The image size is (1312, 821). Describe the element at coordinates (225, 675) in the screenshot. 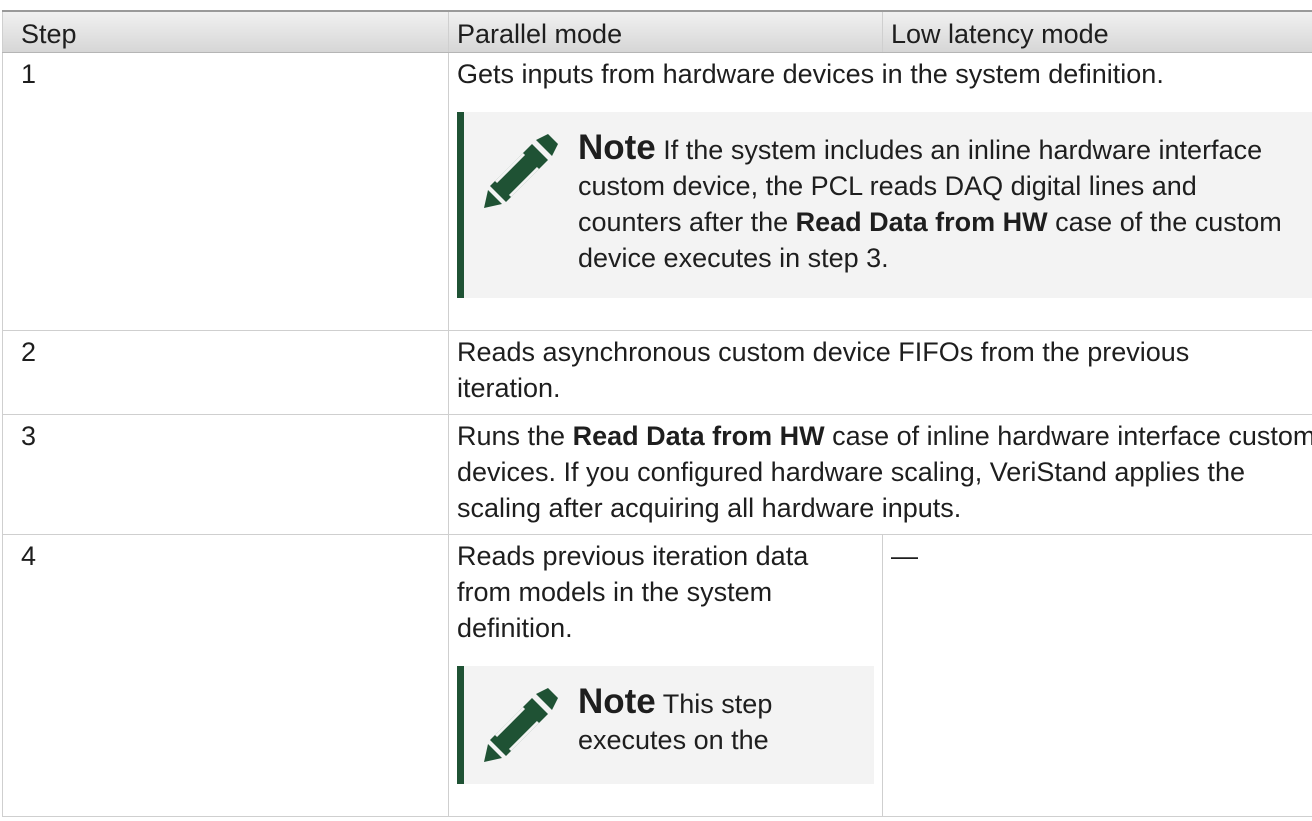

I see `step-number: 4` at that location.